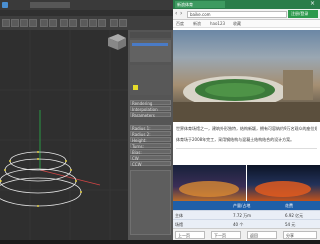  I want to click on table-cell: 54 元, so click(290, 224).